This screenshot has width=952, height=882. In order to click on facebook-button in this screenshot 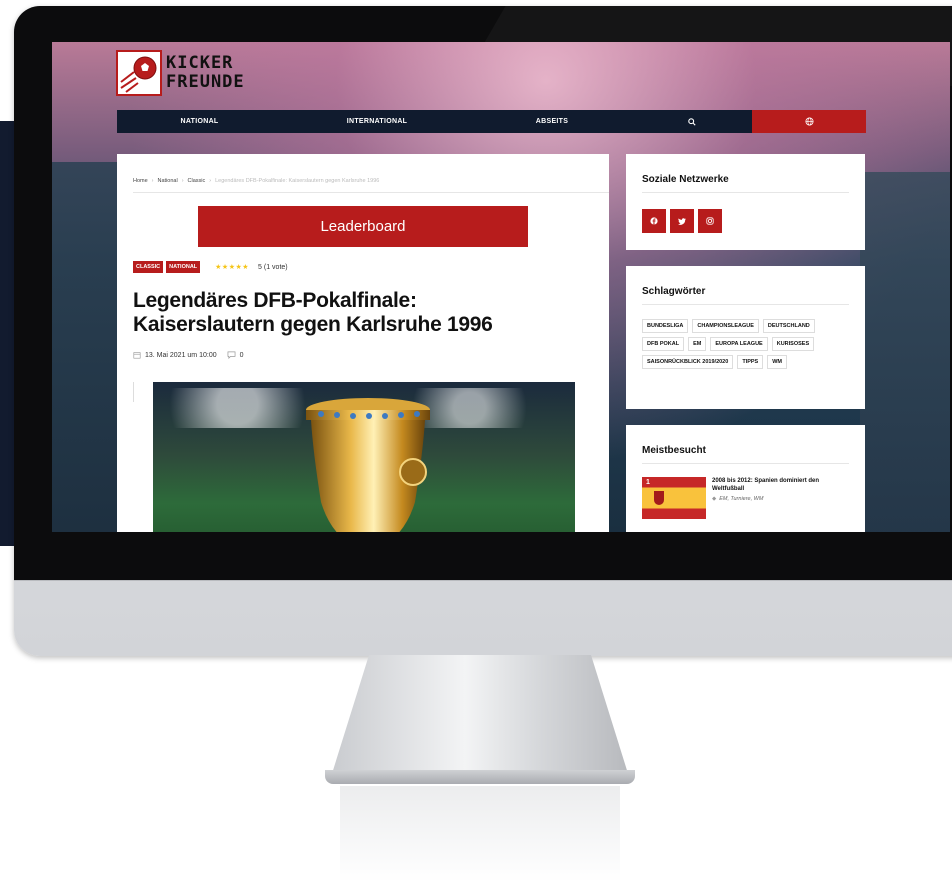, I will do `click(654, 221)`.